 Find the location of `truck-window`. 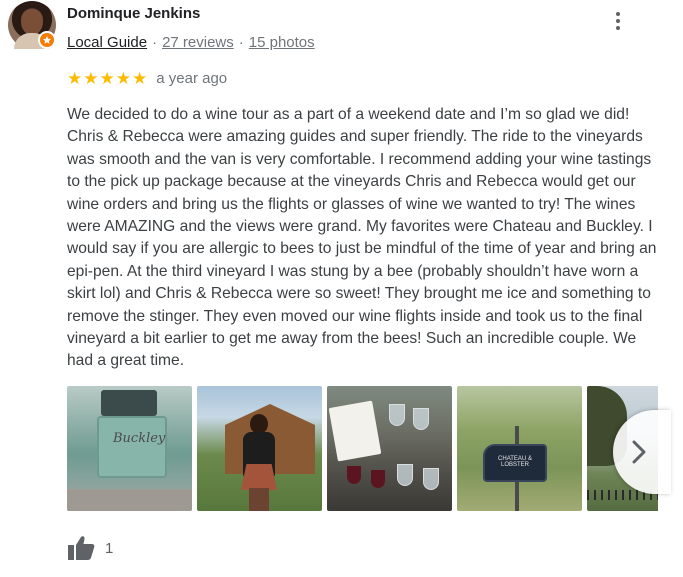

truck-window is located at coordinates (129, 403).